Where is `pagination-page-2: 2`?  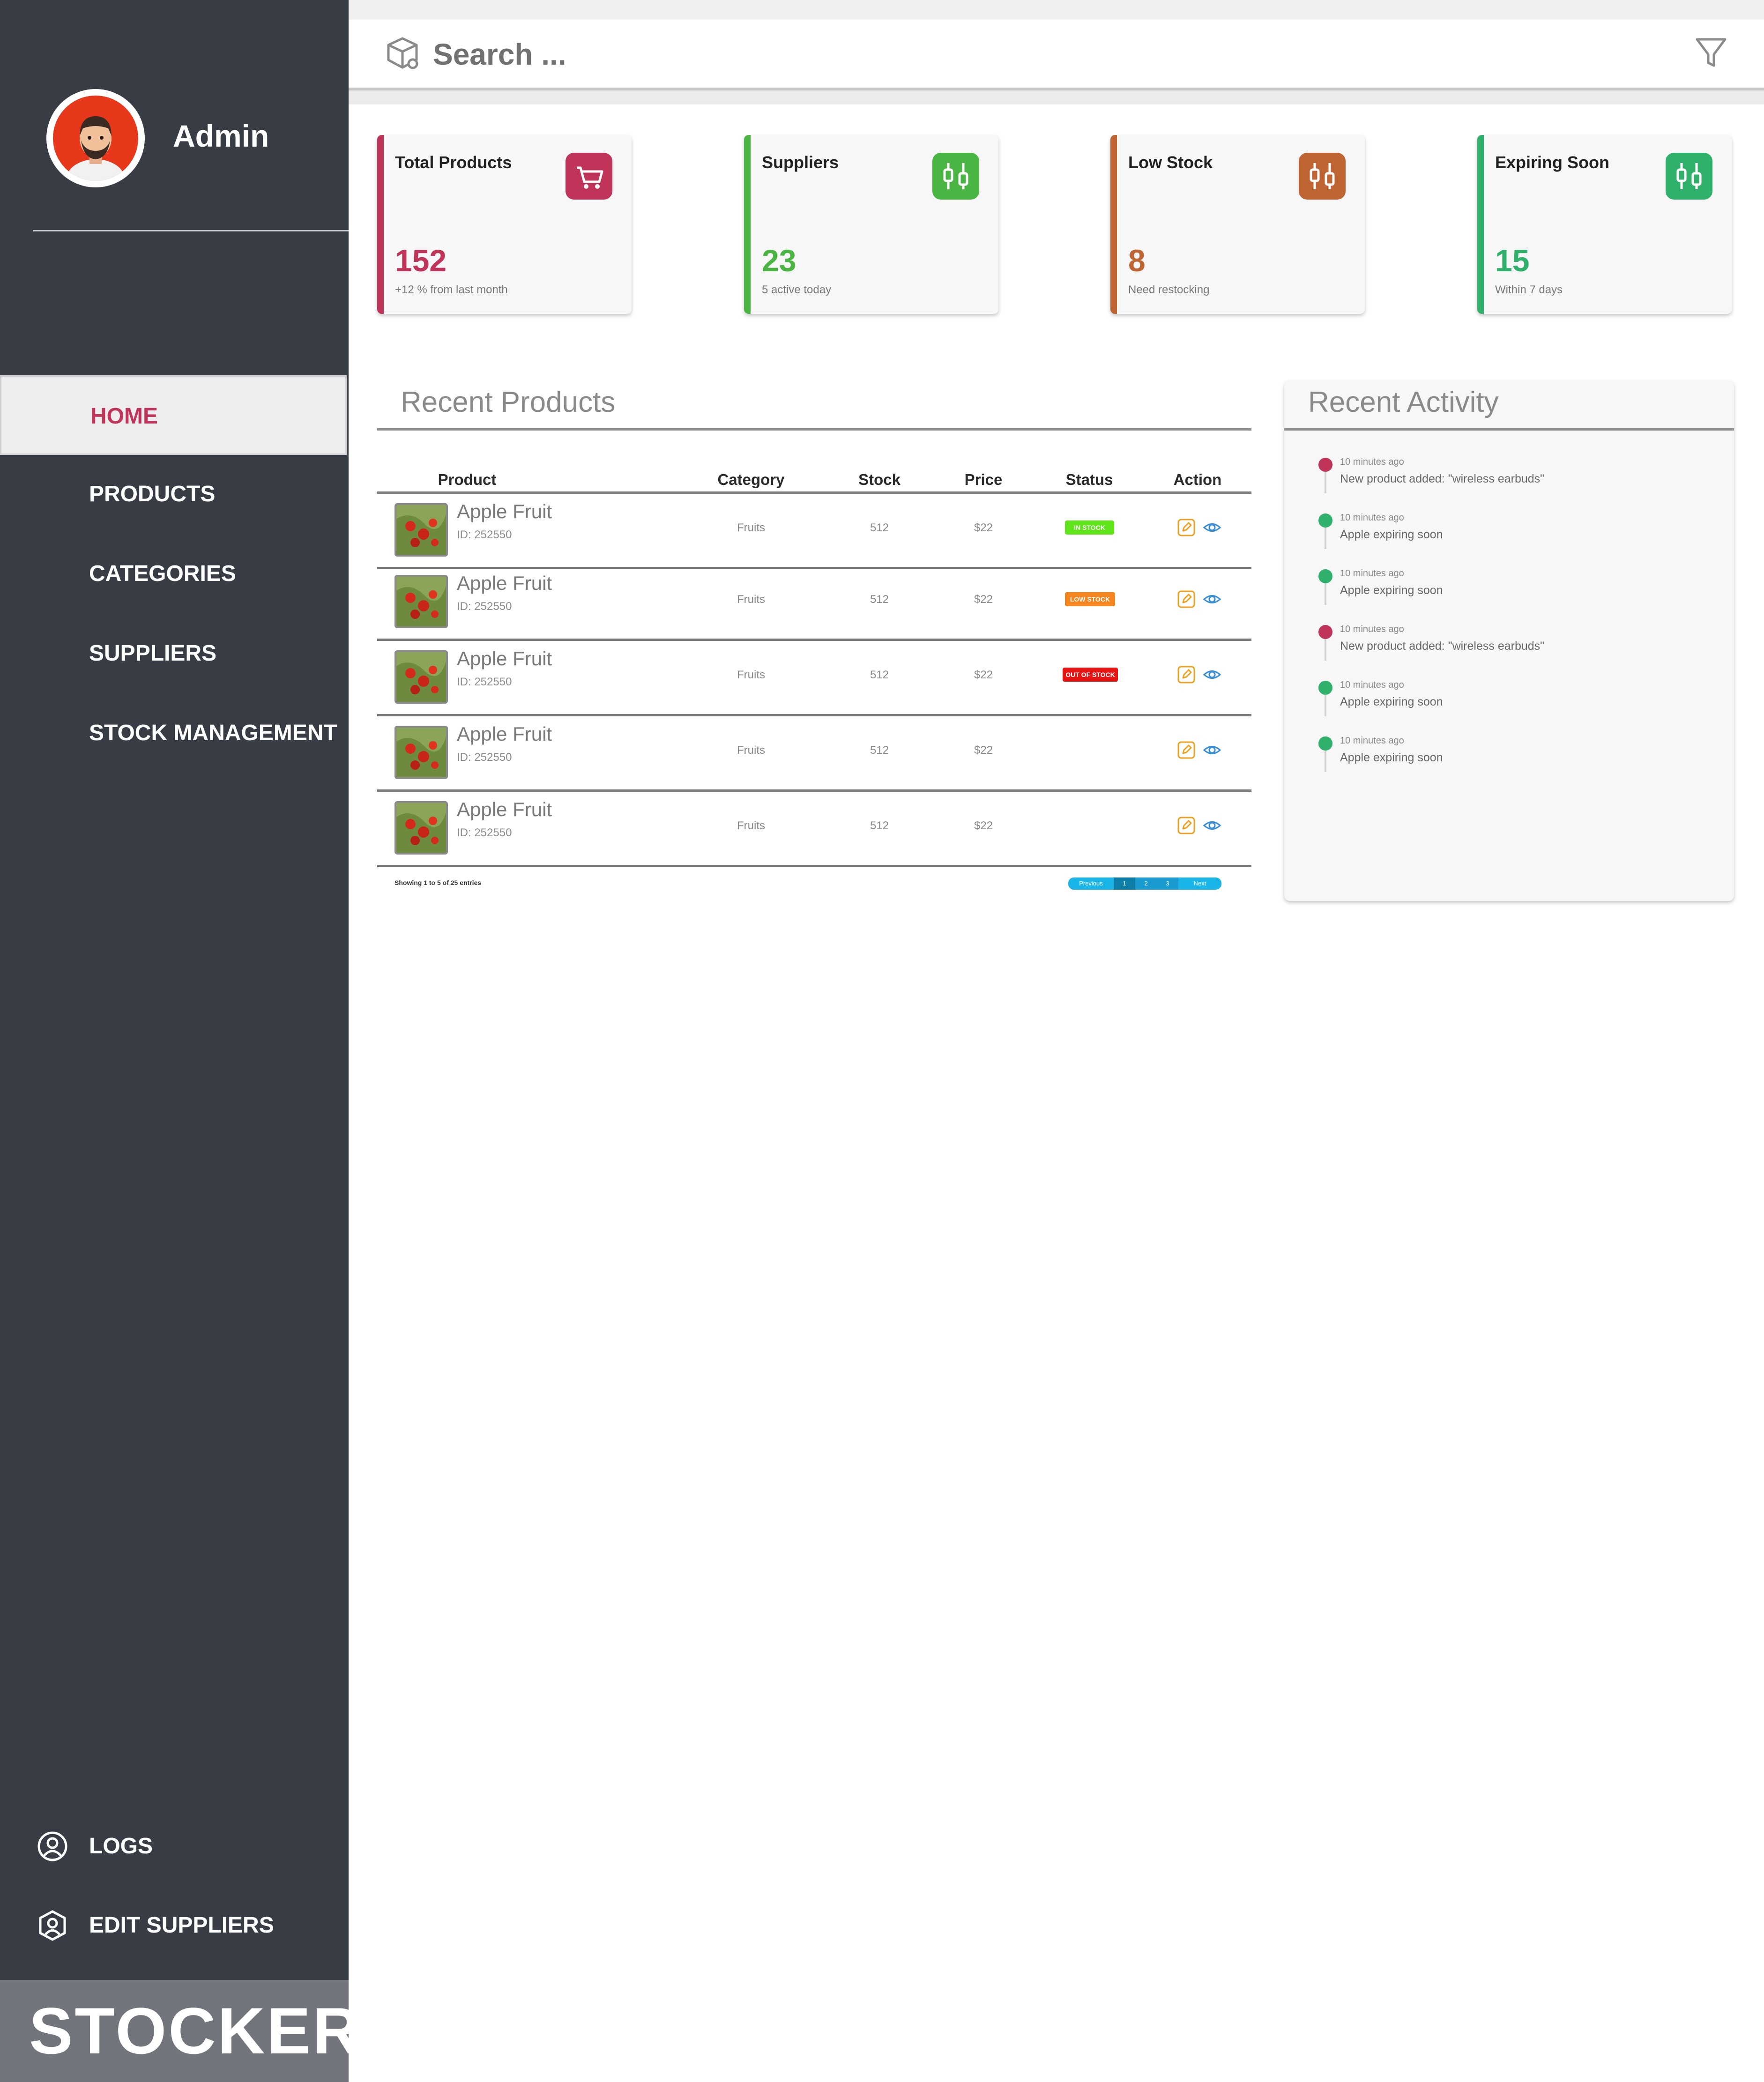
pagination-page-2: 2 is located at coordinates (1146, 883).